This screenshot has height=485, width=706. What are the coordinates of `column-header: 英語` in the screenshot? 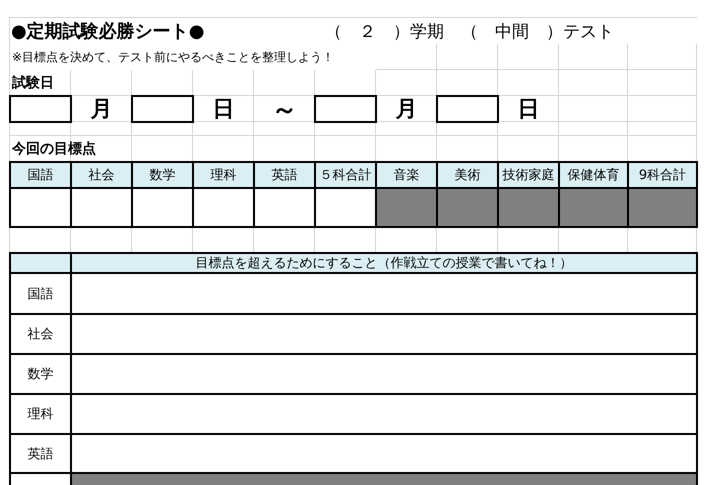 It's located at (284, 175).